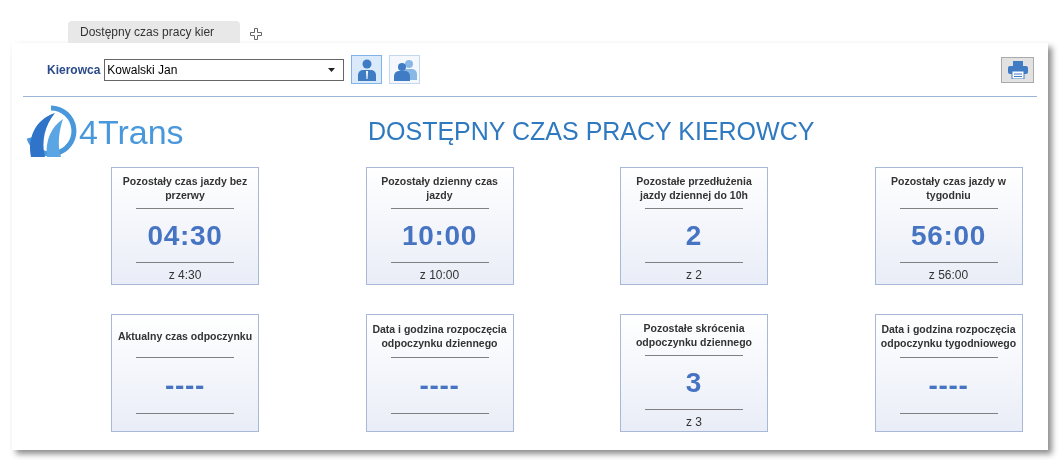 The height and width of the screenshot is (460, 1064). What do you see at coordinates (694, 335) in the screenshot?
I see `card-title: Pozostałe skrócenia odpoczynku dziennego` at bounding box center [694, 335].